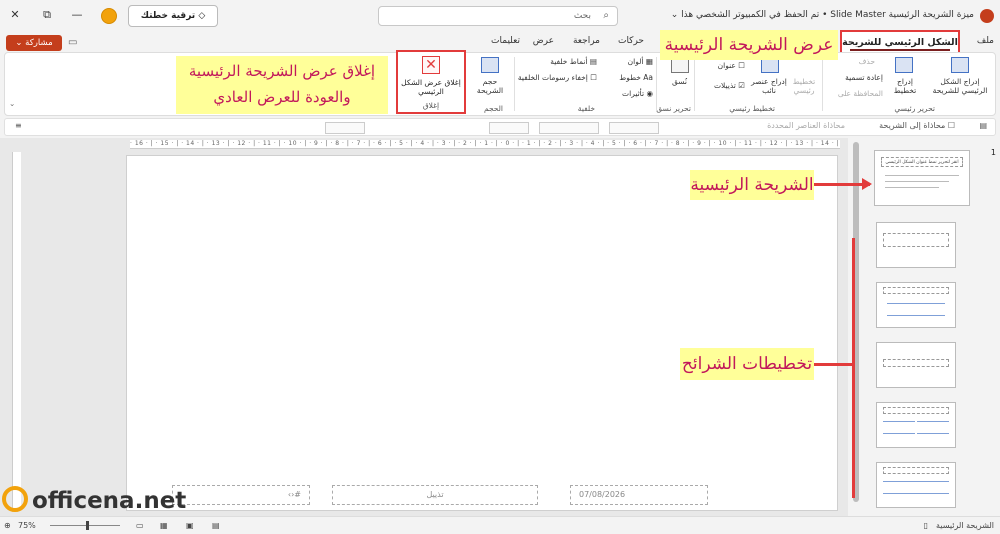 This screenshot has width=1000, height=534. Describe the element at coordinates (636, 77) in the screenshot. I see `fonts-button: Aa خطوط` at that location.